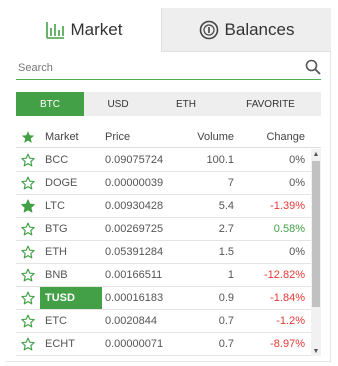 This screenshot has height=366, width=338. I want to click on tab-market-label: Market, so click(96, 29).